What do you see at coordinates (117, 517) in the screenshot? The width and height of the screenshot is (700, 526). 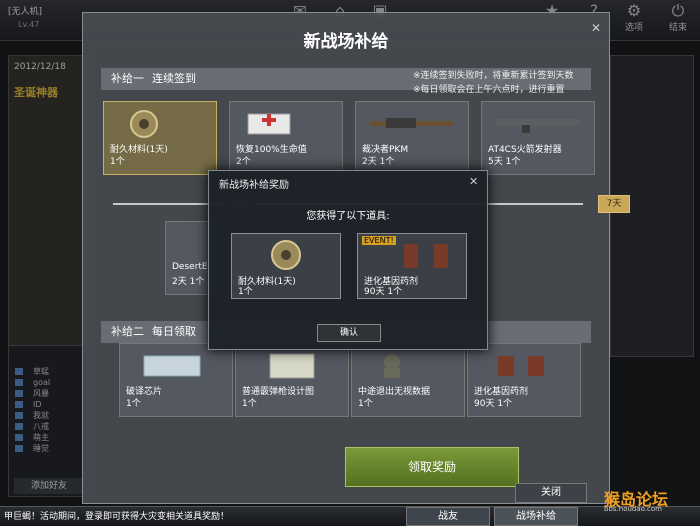 I see `news-ticker: 甲巨蝎！活动期间，登录即可获得大灾变相关道具奖励！` at bounding box center [117, 517].